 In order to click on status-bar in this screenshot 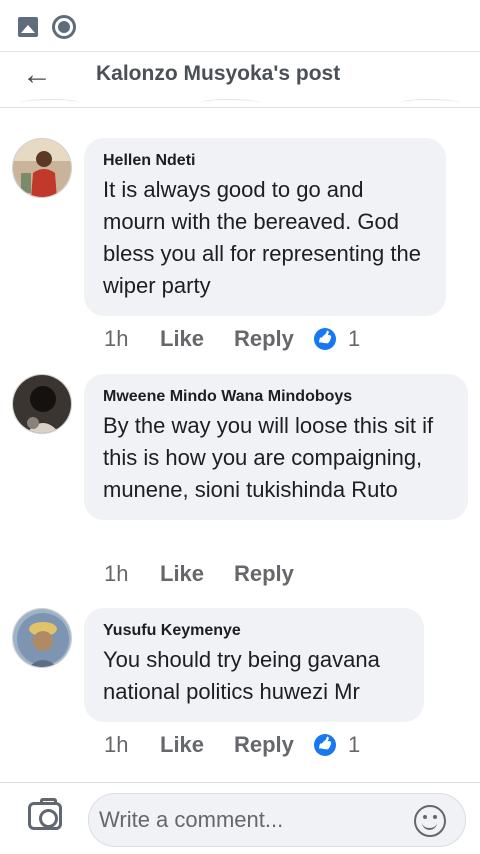, I will do `click(240, 26)`.